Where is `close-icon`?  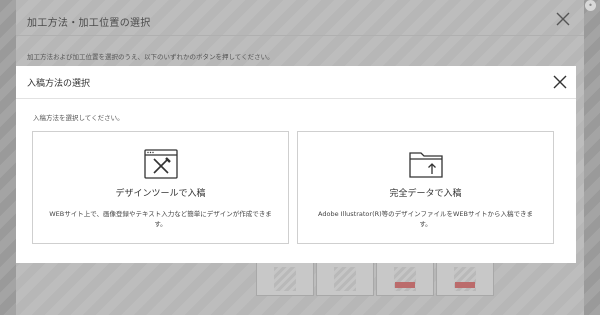 close-icon is located at coordinates (560, 82).